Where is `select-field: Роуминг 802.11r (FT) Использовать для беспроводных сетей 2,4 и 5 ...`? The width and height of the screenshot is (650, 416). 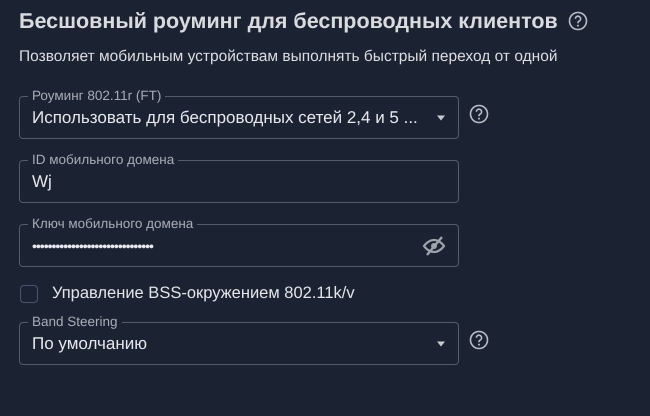 select-field: Роуминг 802.11r (FT) Использовать для беспроводных сетей 2,4 и 5 ... is located at coordinates (239, 113).